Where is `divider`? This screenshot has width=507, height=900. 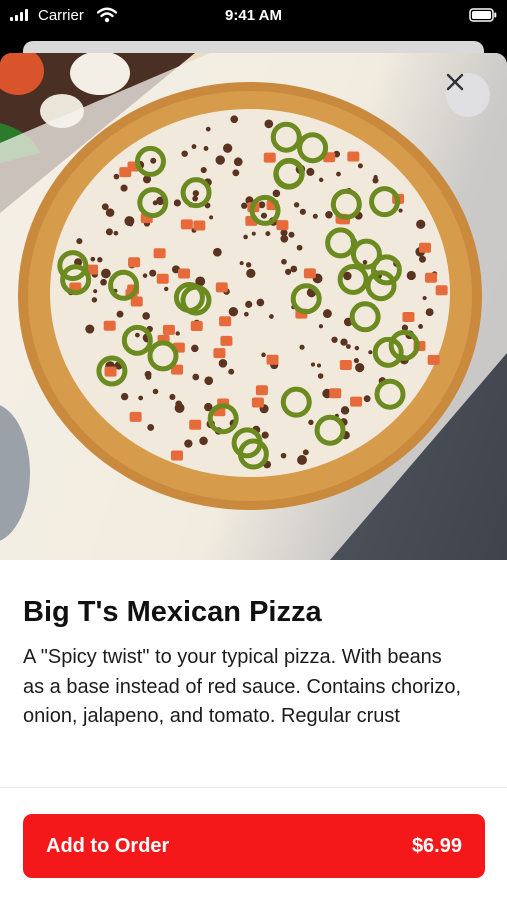 divider is located at coordinates (253, 787).